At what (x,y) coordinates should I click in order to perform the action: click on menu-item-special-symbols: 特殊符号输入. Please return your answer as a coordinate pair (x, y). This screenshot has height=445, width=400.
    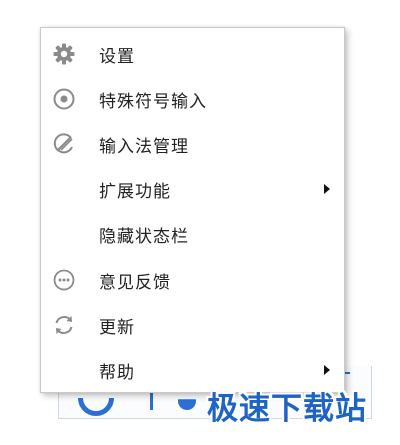
    Looking at the image, I should click on (192, 99).